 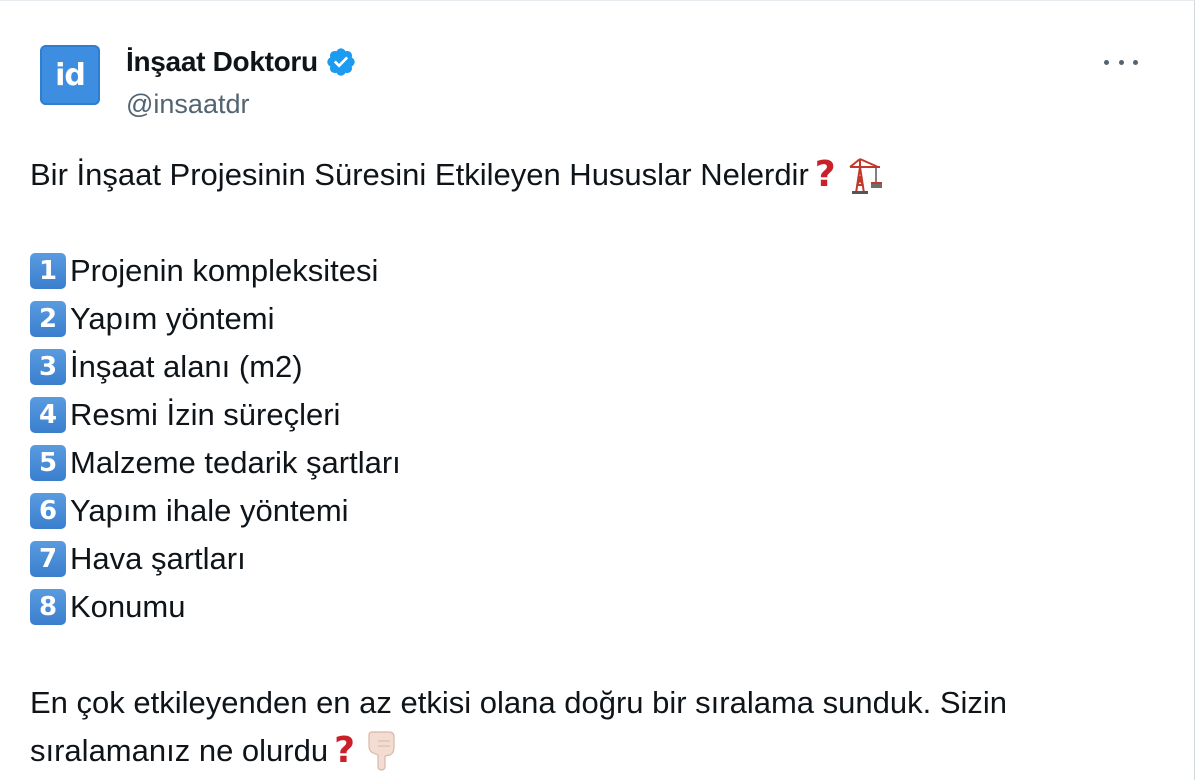 I want to click on keycap-digit-icon: 1, so click(x=48, y=271).